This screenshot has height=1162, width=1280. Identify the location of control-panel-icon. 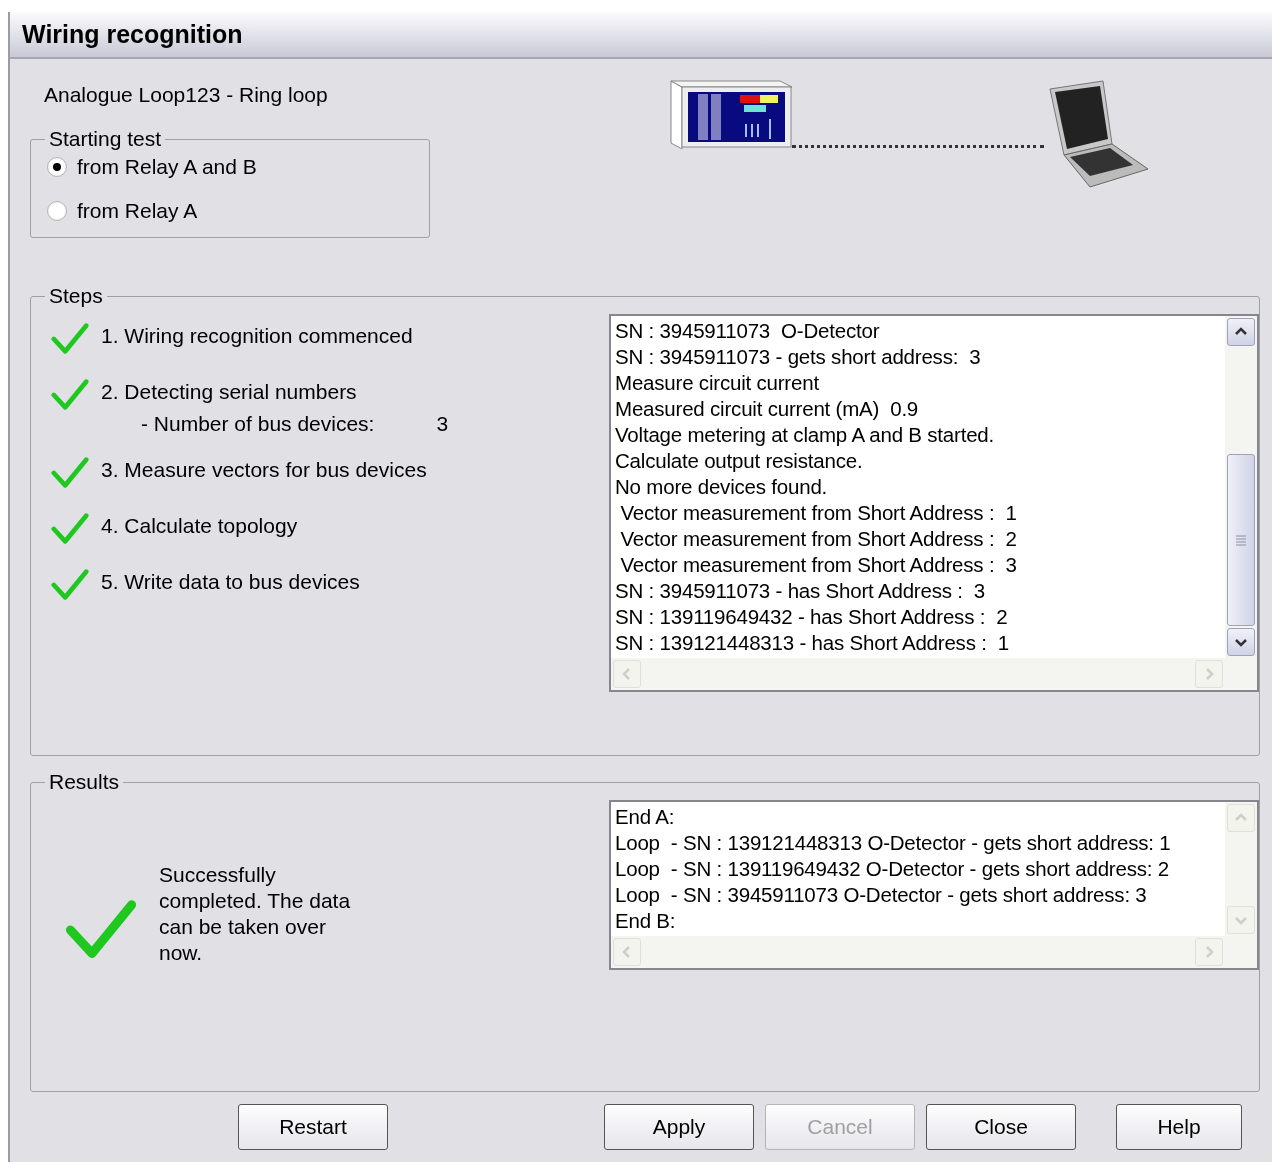
(731, 114).